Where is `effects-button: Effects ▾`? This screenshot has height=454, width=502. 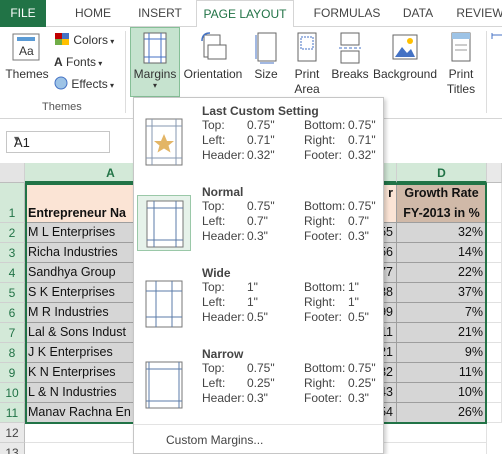
effects-button: Effects ▾ is located at coordinates (84, 84).